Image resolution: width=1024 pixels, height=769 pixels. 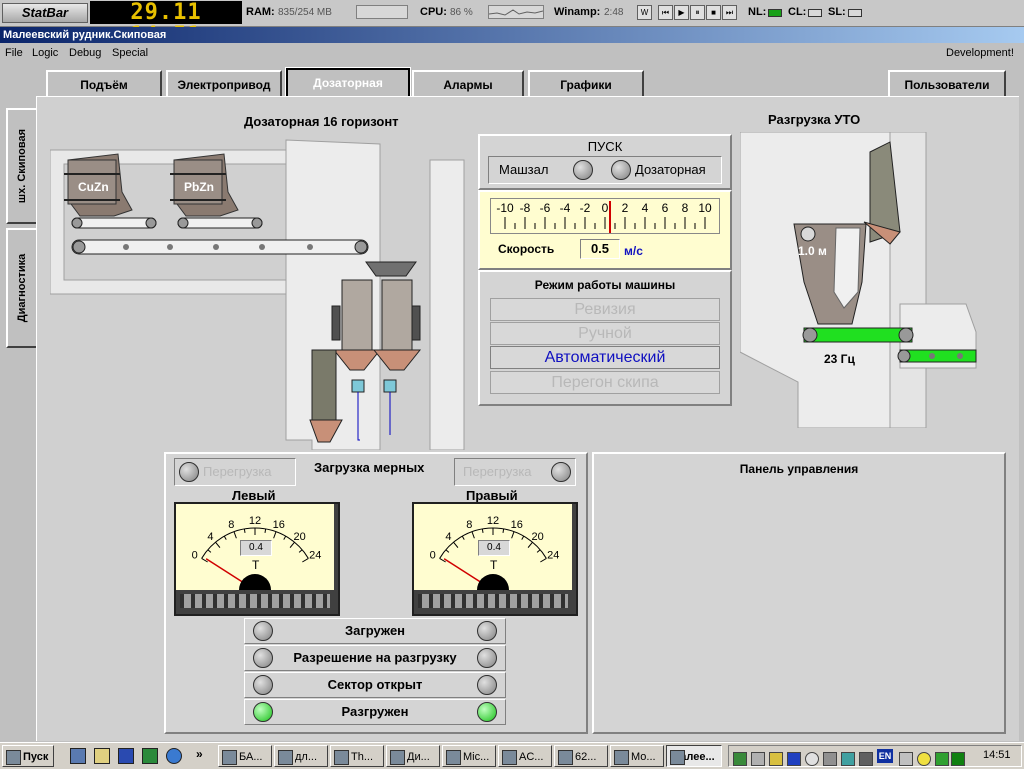 I want to click on quicklaunch-desktop-icon, so click(x=78, y=756).